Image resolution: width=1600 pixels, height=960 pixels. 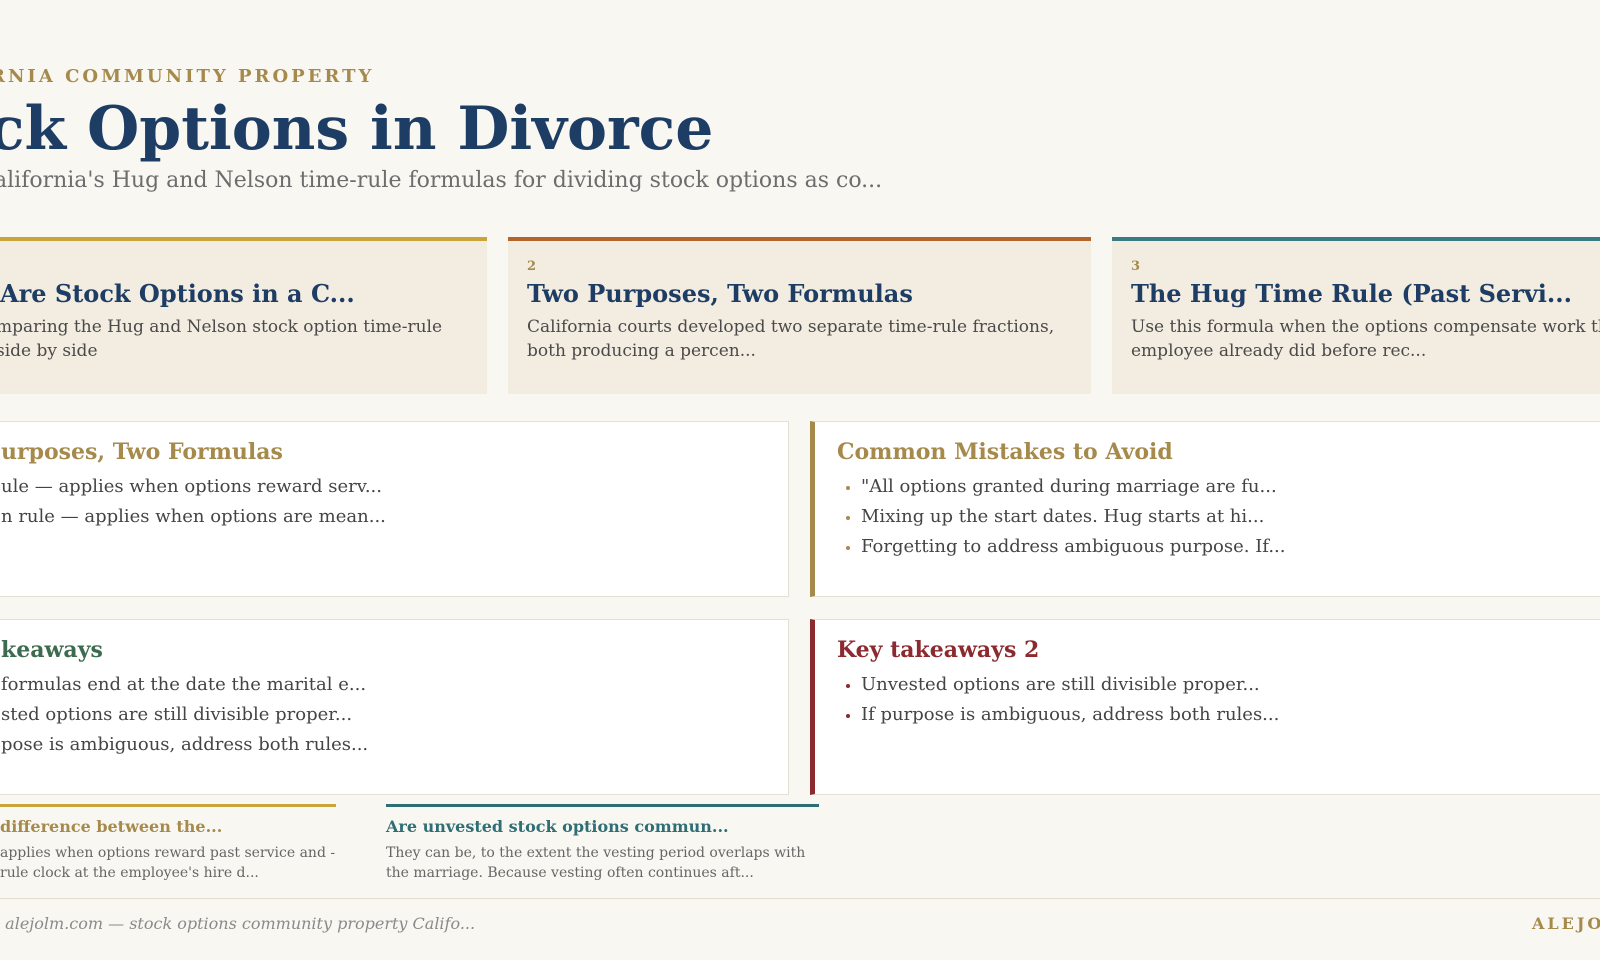 I want to click on footer-divider, so click(x=800, y=898).